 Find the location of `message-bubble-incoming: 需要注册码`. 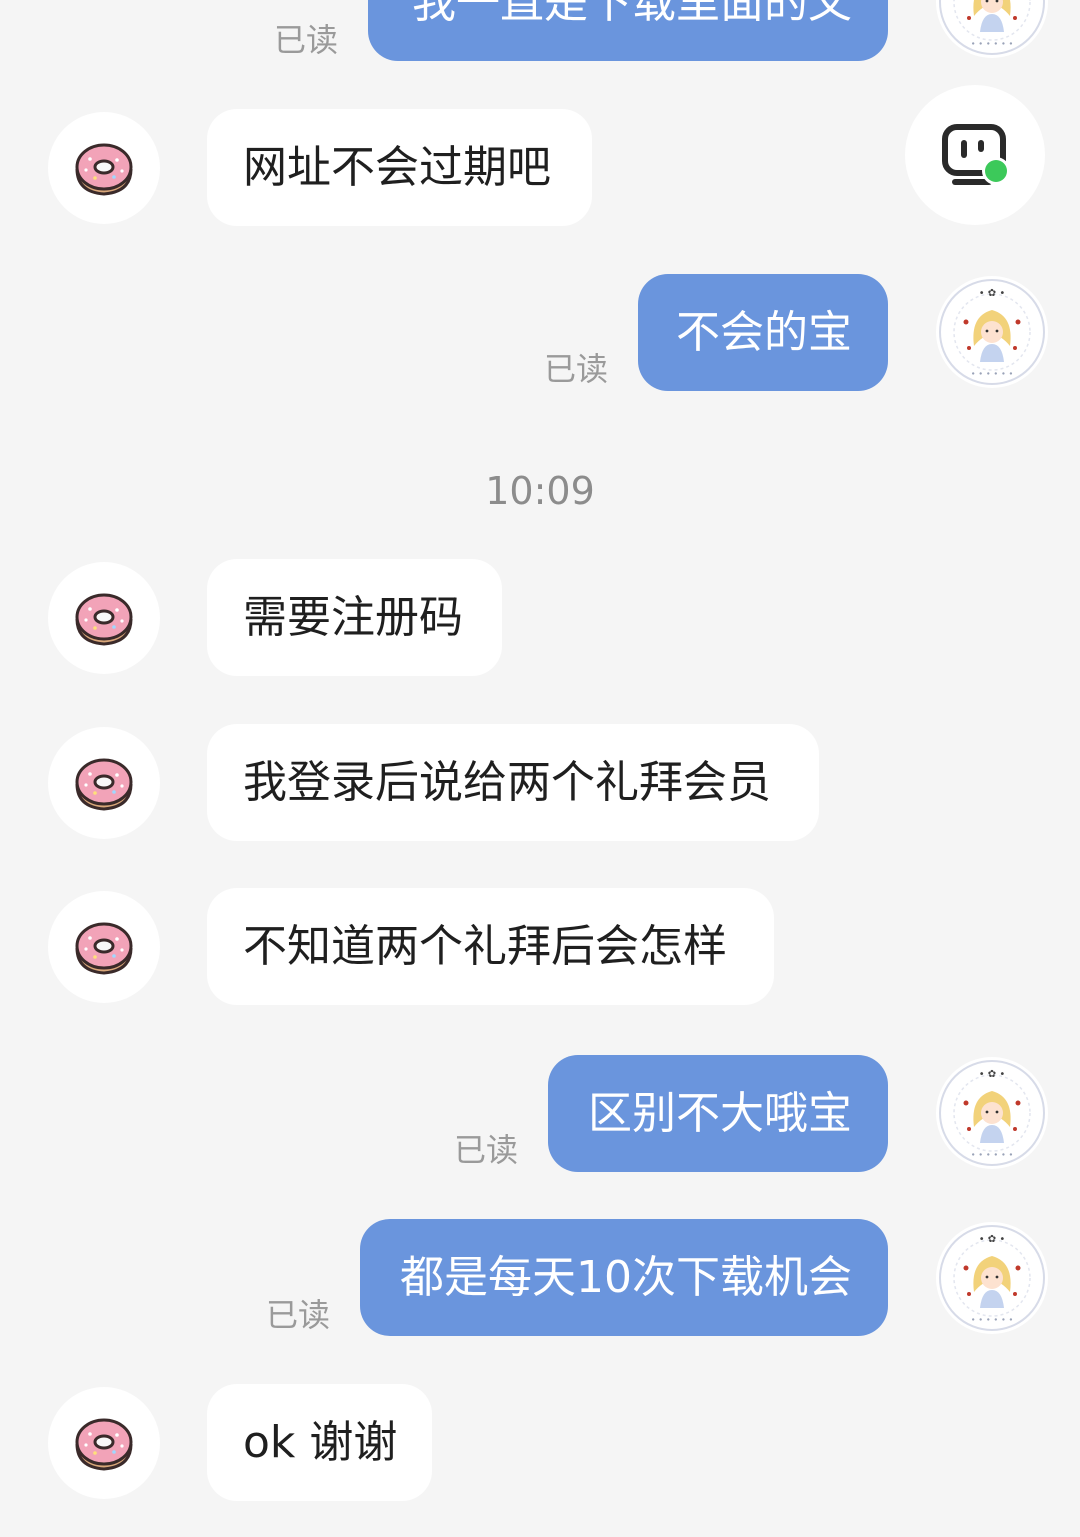

message-bubble-incoming: 需要注册码 is located at coordinates (354, 617).